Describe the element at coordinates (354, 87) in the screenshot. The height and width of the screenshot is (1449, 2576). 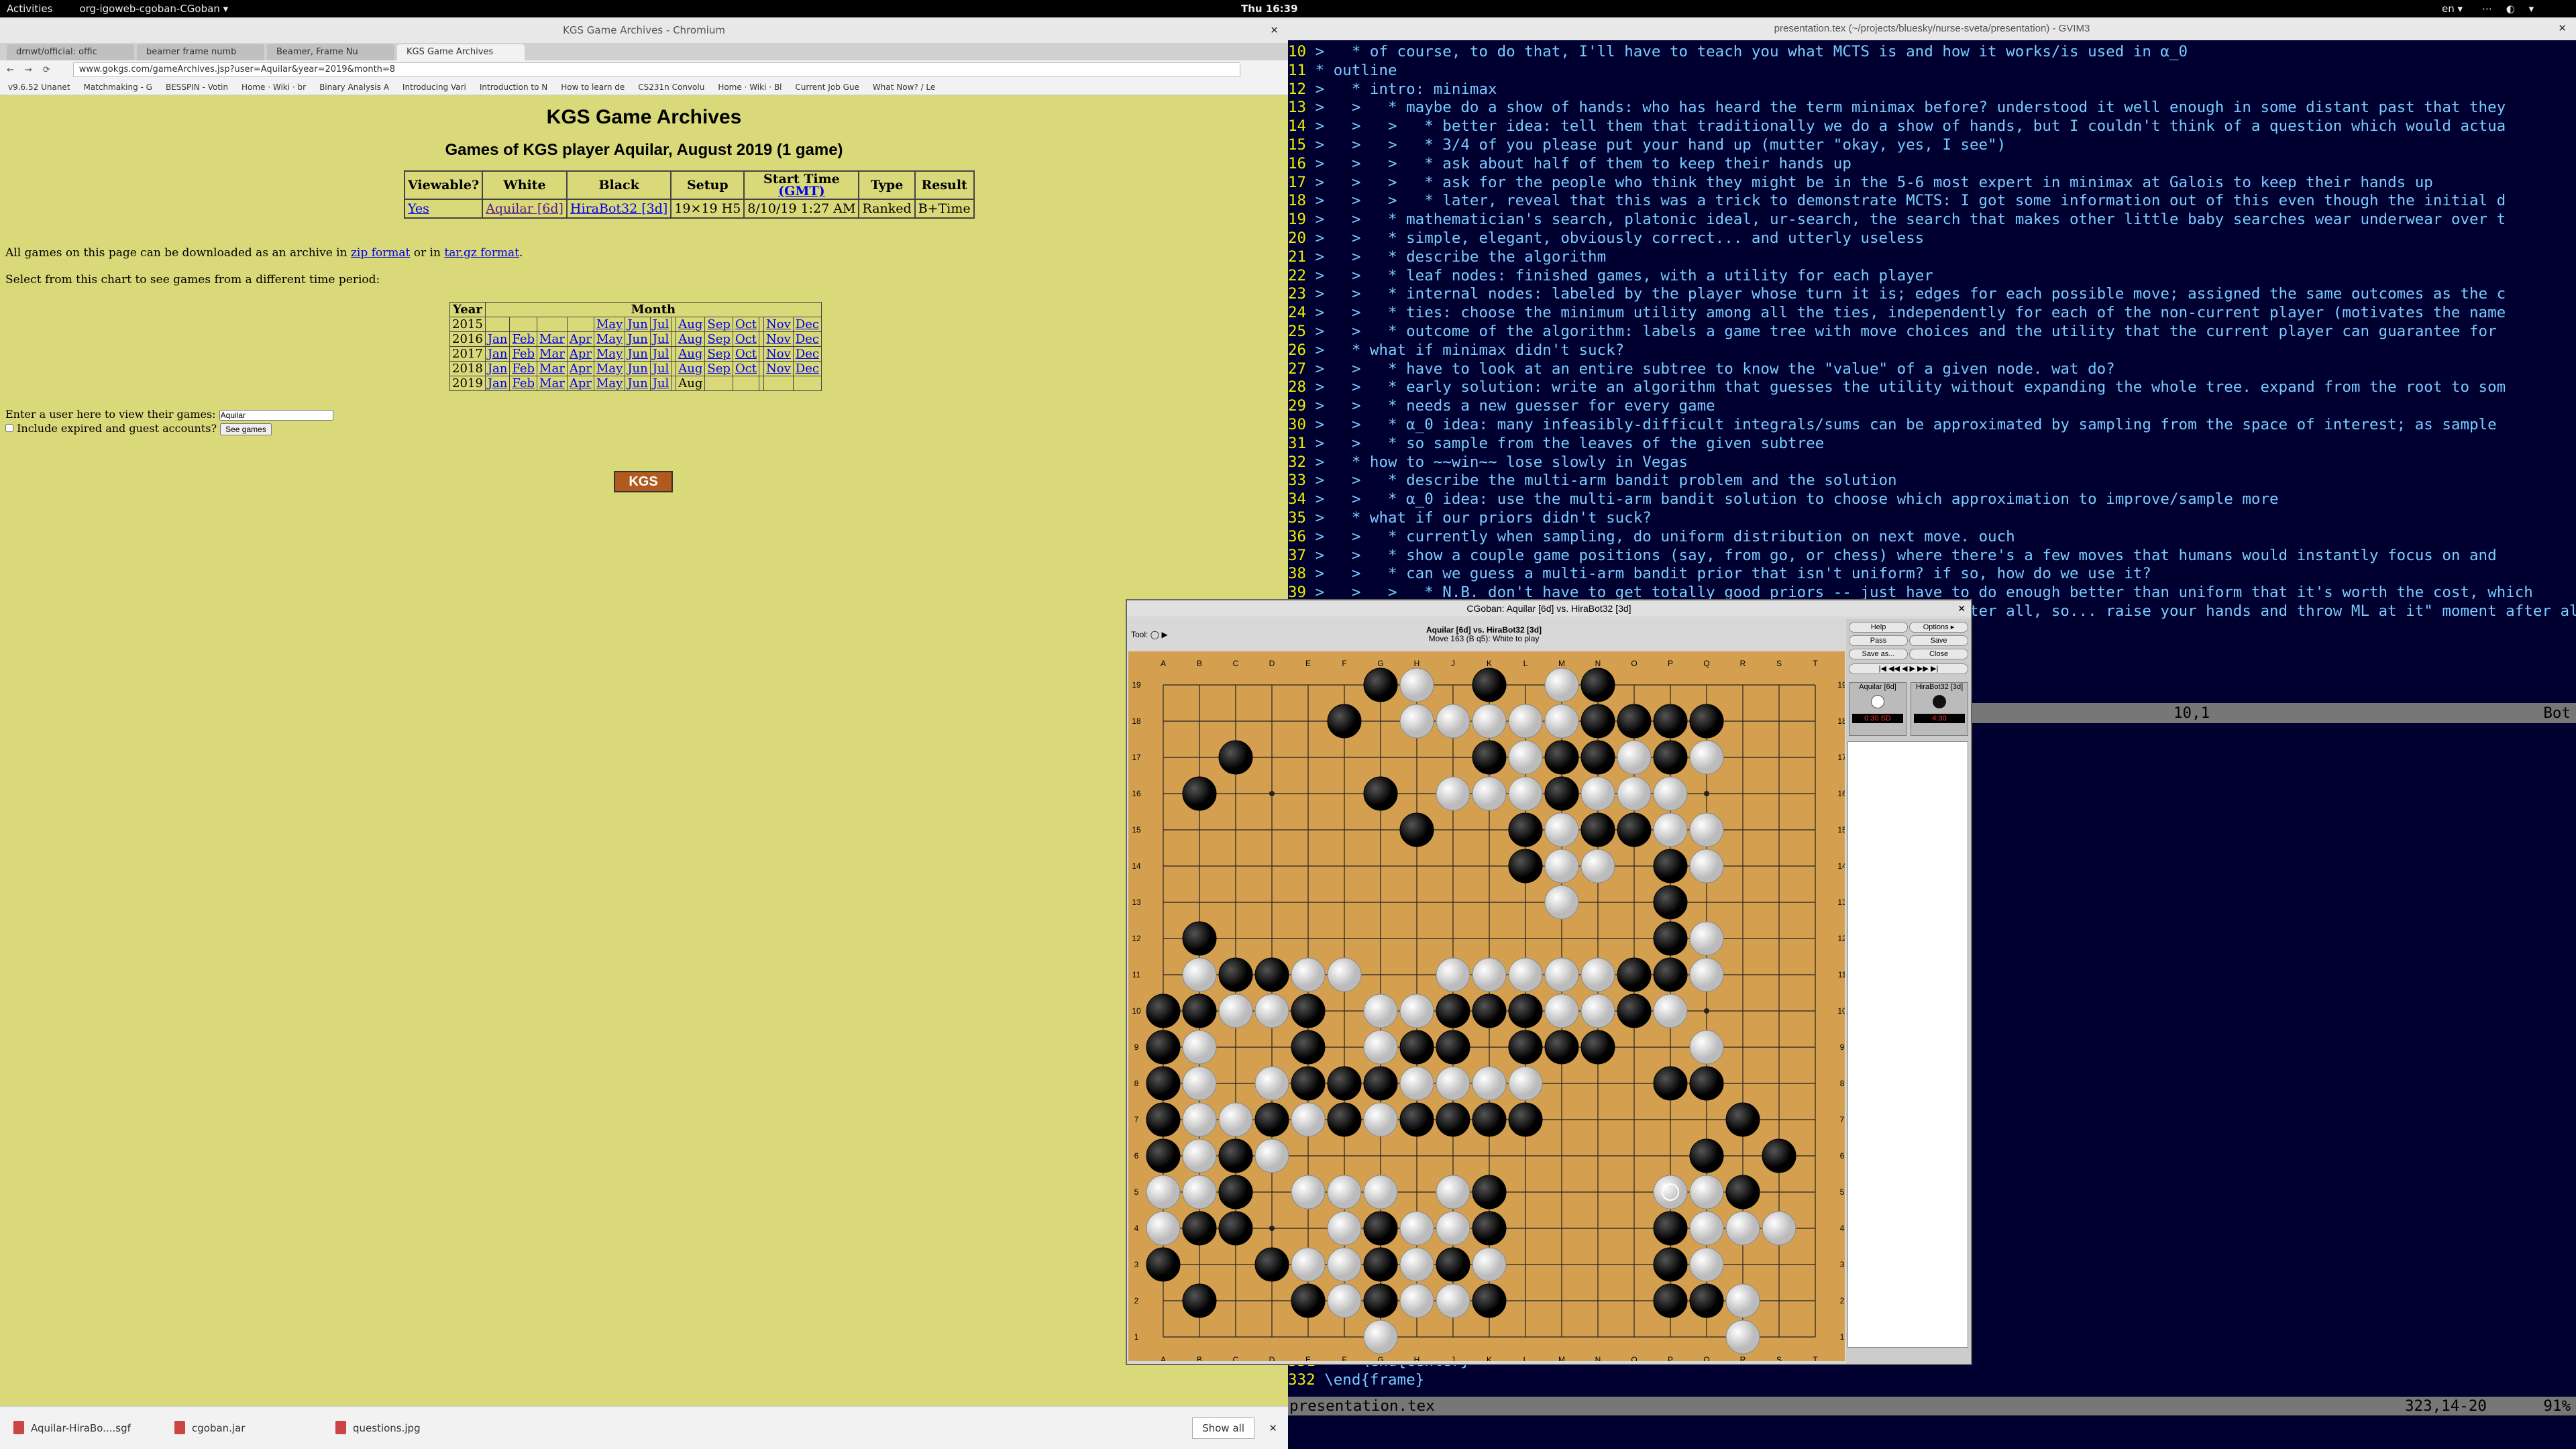
I see `bookmark-item: Binary Analysis A` at that location.